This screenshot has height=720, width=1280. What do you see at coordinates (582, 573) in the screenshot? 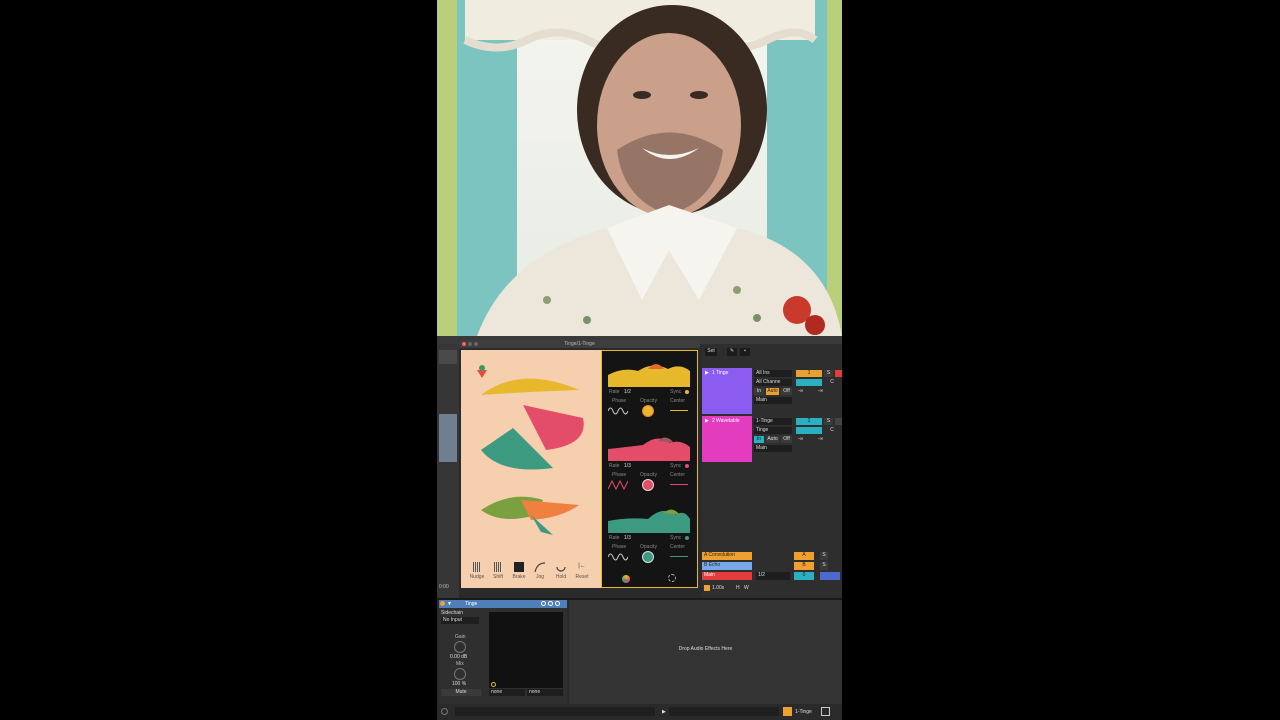
I see `tool-reset: |← Reset` at bounding box center [582, 573].